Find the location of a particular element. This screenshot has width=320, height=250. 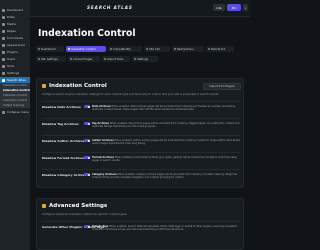

sidebar-item-tools: Tools is located at coordinates (15, 66).